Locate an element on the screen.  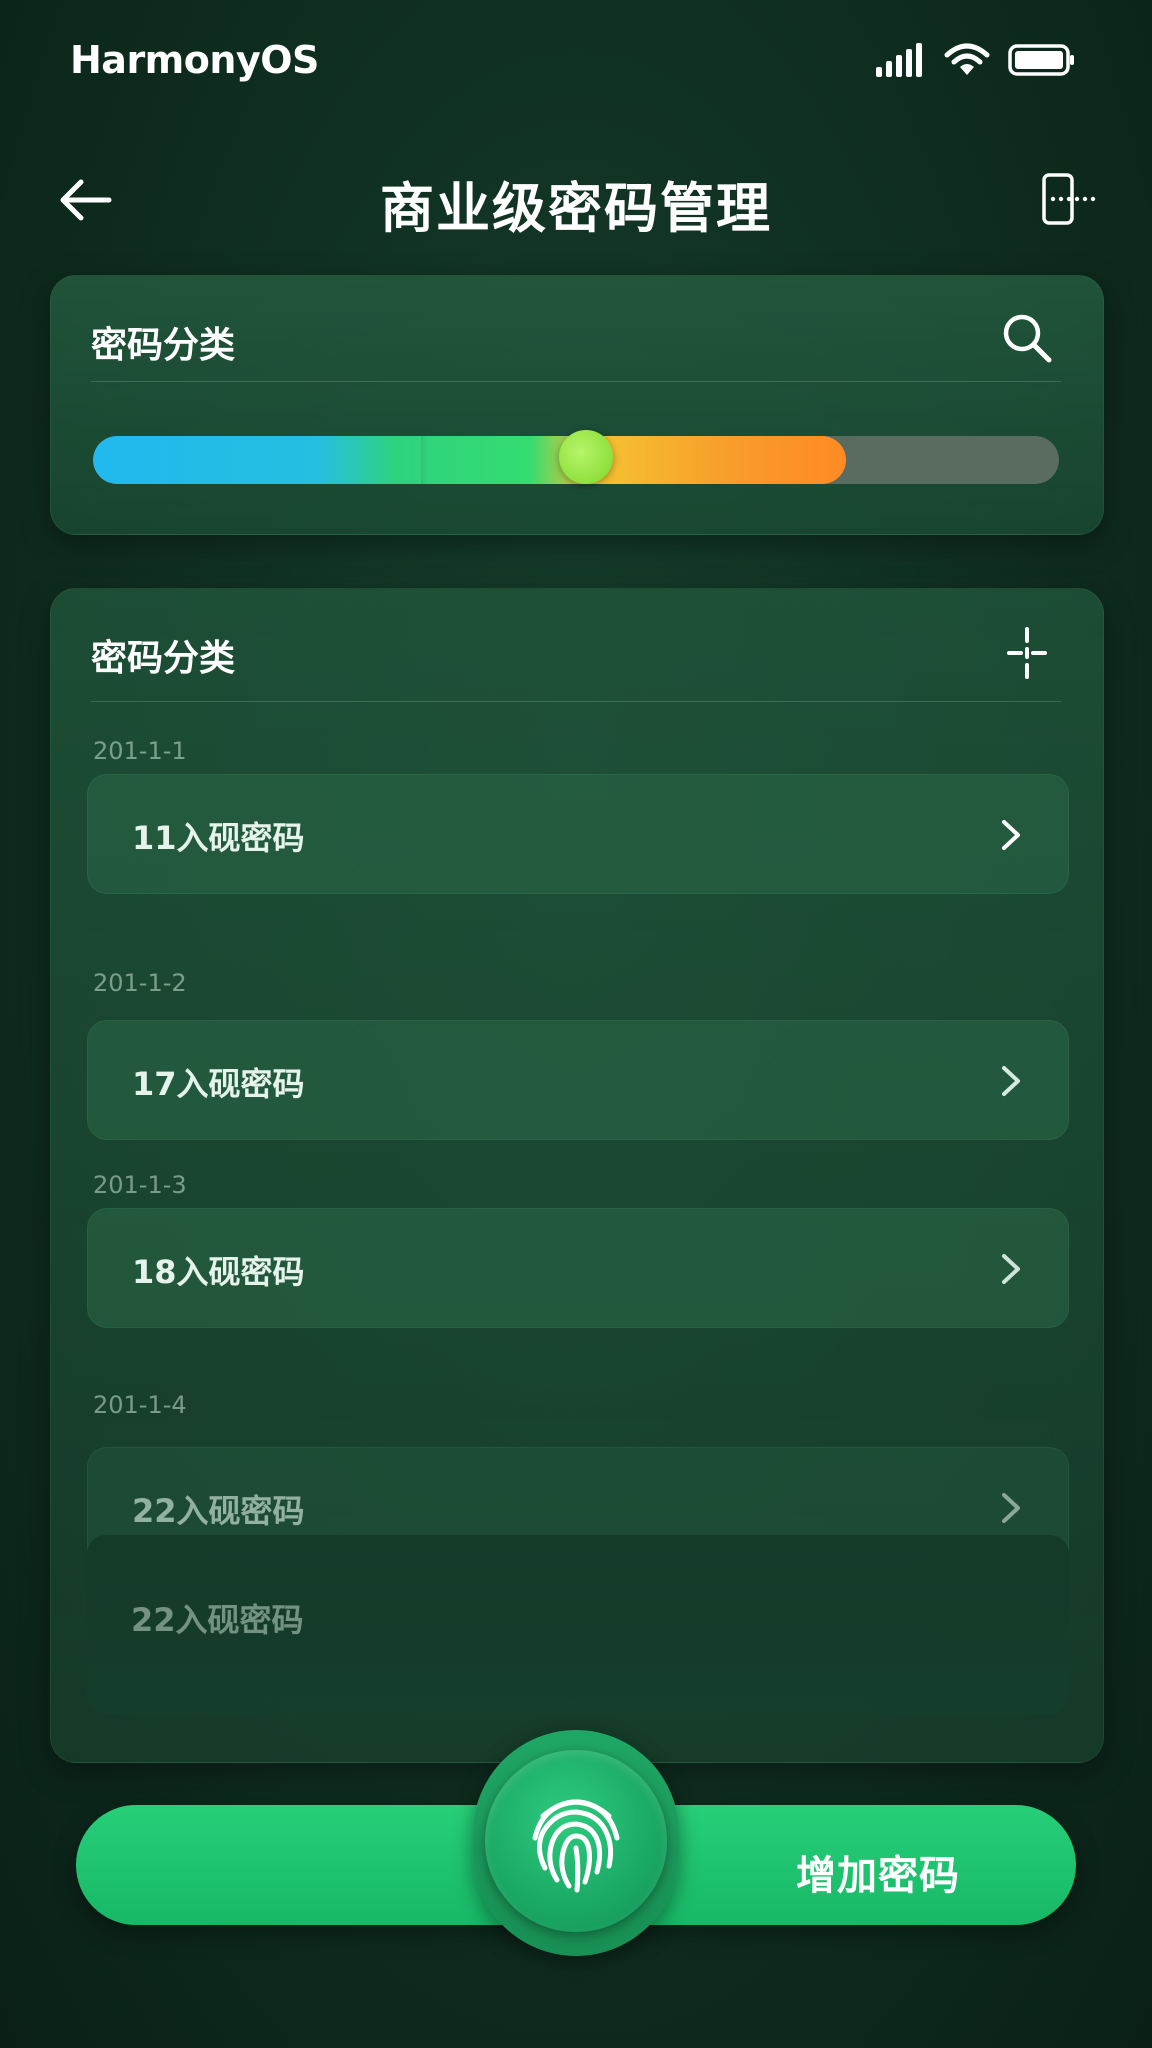
password-item-label: 11入砚密码 is located at coordinates (218, 838).